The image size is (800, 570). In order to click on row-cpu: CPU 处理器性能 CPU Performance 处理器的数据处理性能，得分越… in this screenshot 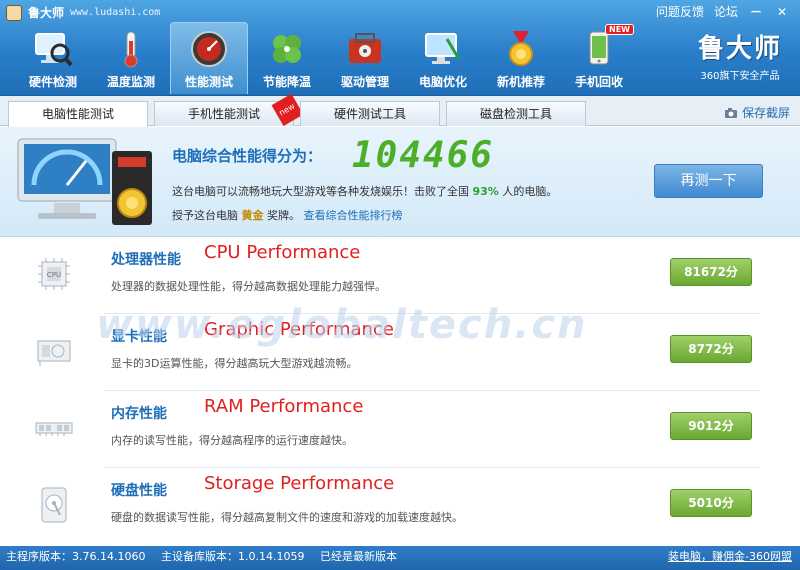, I will do `click(400, 276)`.